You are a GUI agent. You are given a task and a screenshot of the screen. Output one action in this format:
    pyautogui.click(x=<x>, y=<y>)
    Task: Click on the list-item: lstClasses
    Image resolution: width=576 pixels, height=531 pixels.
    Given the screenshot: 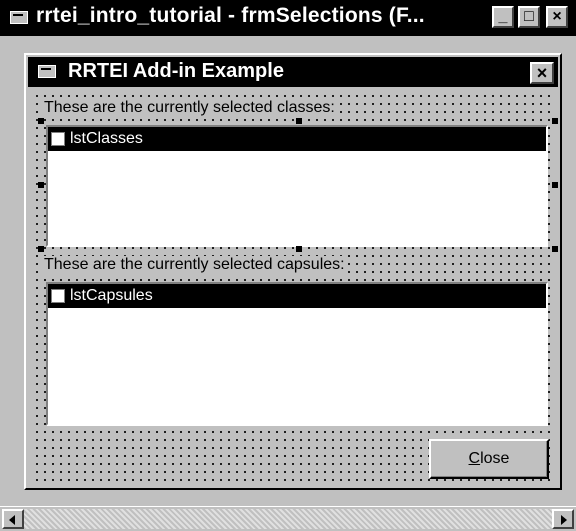 What is the action you would take?
    pyautogui.click(x=297, y=139)
    